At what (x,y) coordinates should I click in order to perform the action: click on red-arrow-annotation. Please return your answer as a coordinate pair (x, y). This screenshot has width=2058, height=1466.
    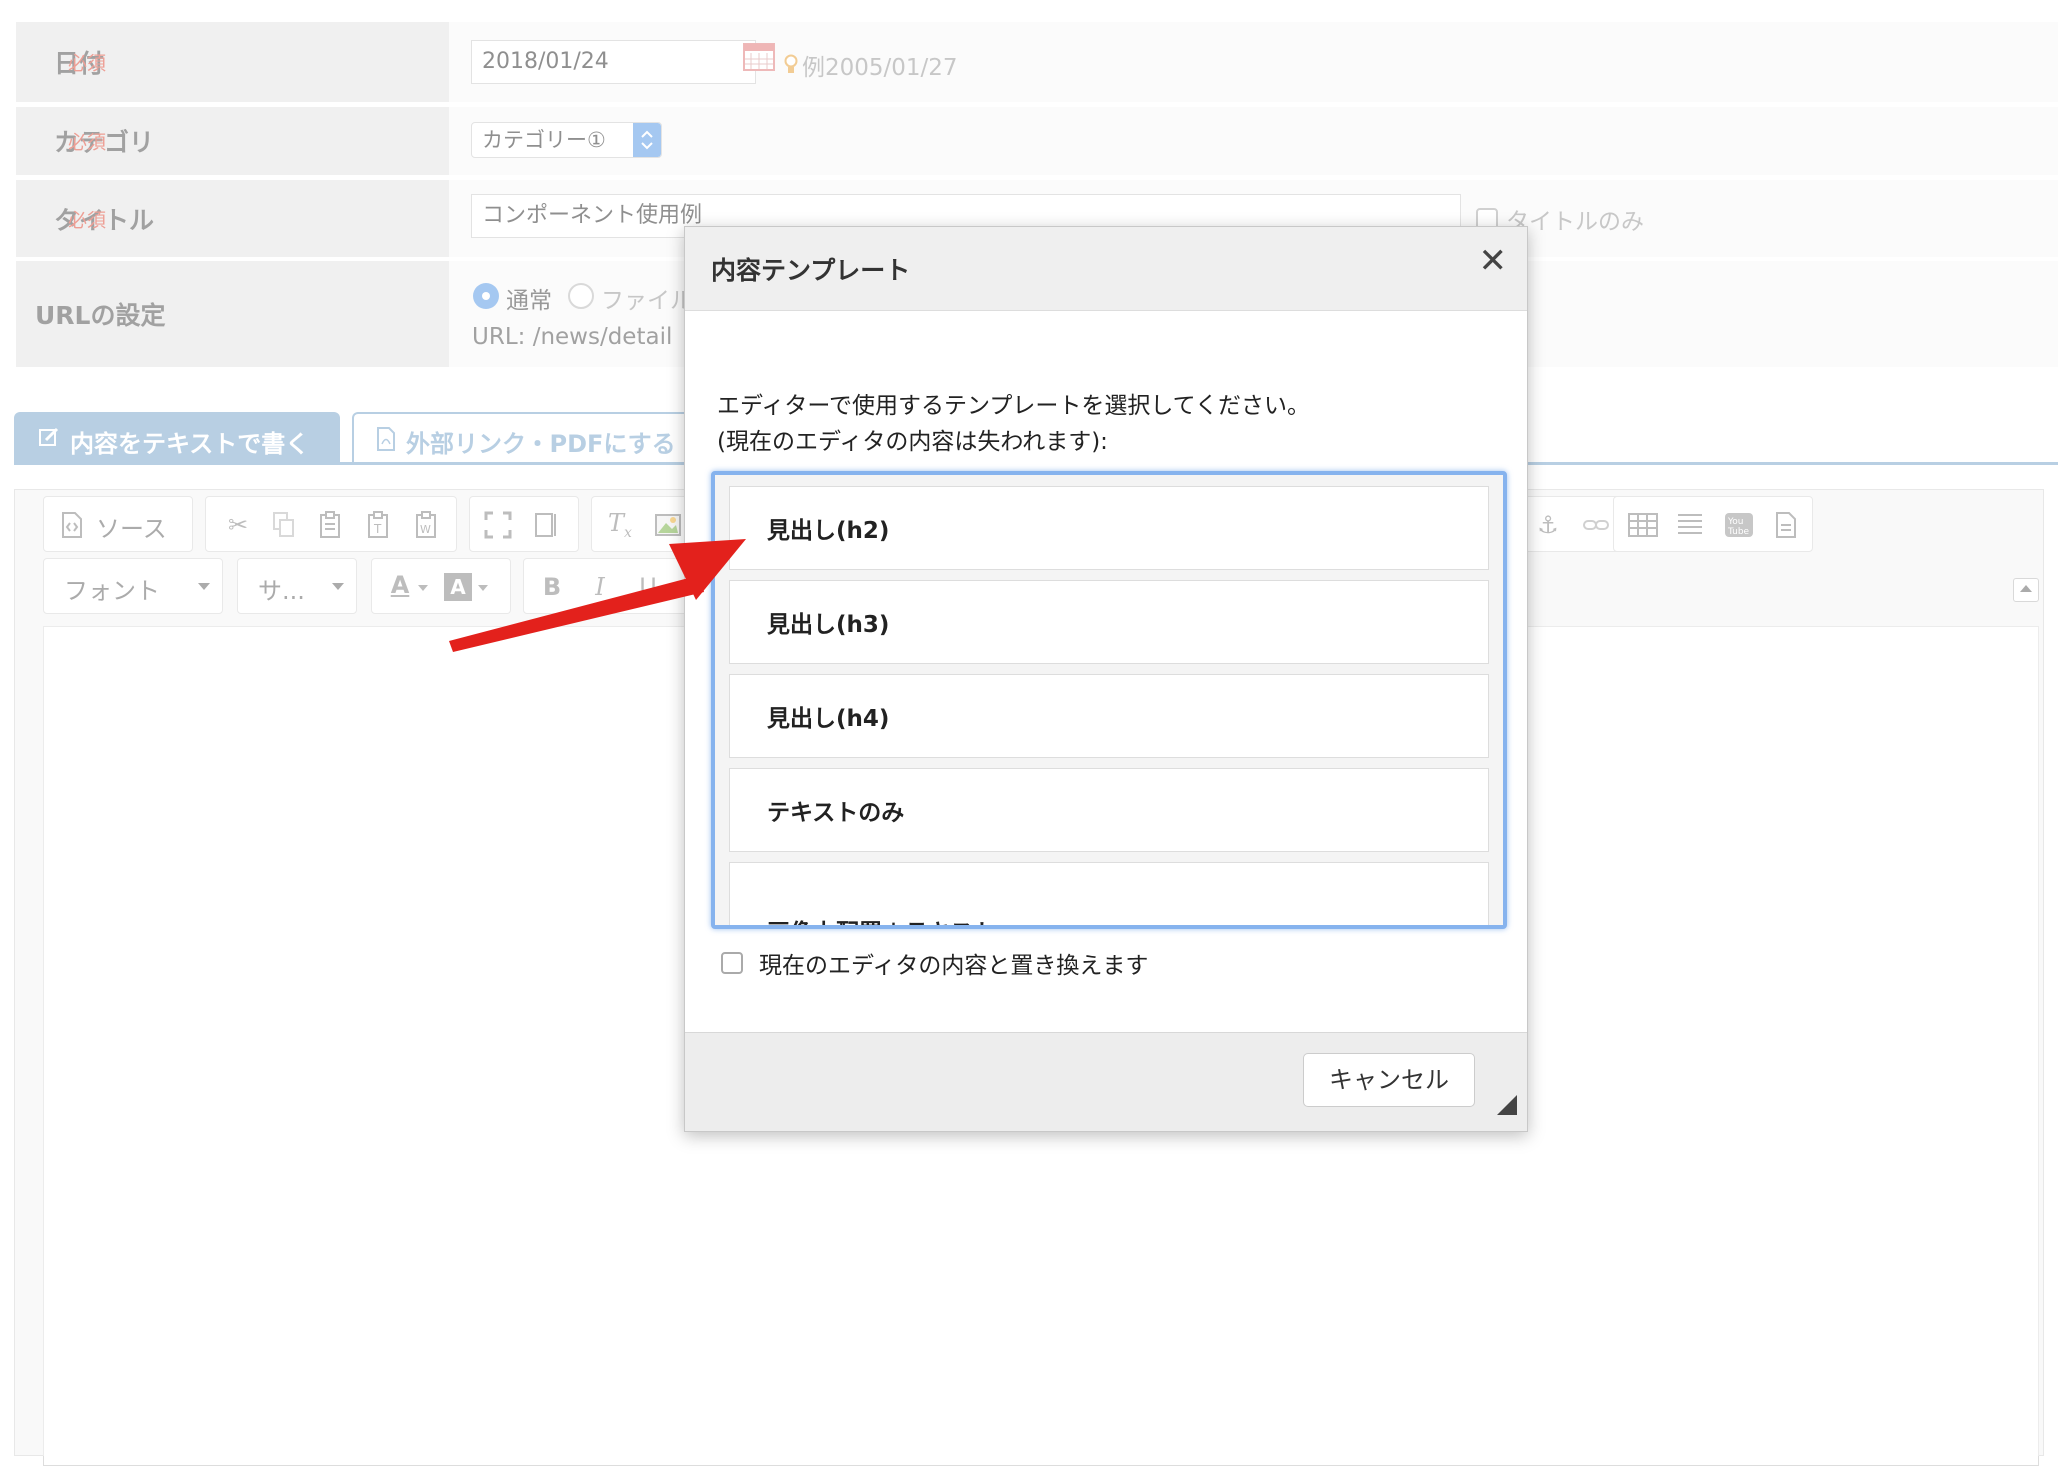
    Looking at the image, I should click on (597, 595).